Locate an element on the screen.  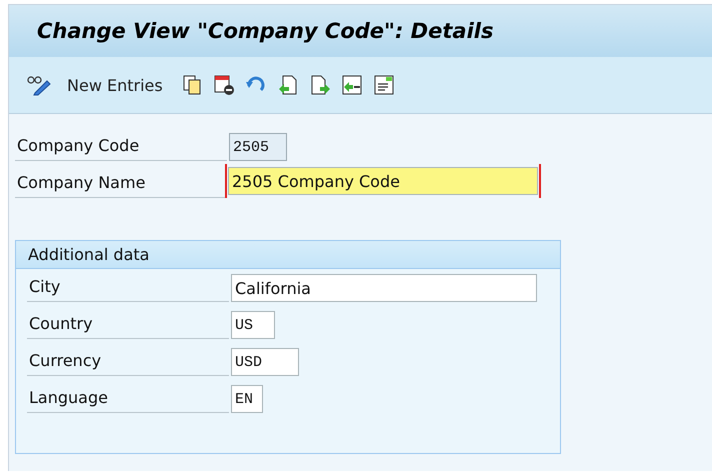
field-label: Country is located at coordinates (128, 326).